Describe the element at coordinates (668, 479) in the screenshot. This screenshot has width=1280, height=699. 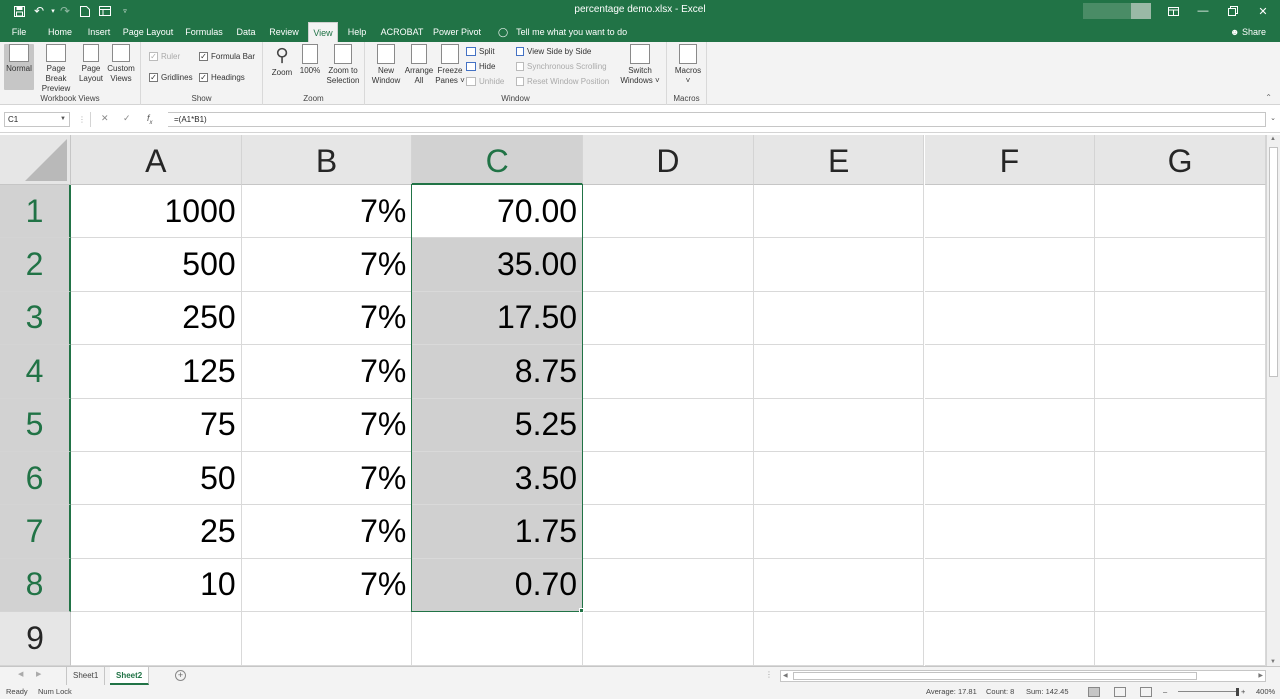
I see `cell-d6` at that location.